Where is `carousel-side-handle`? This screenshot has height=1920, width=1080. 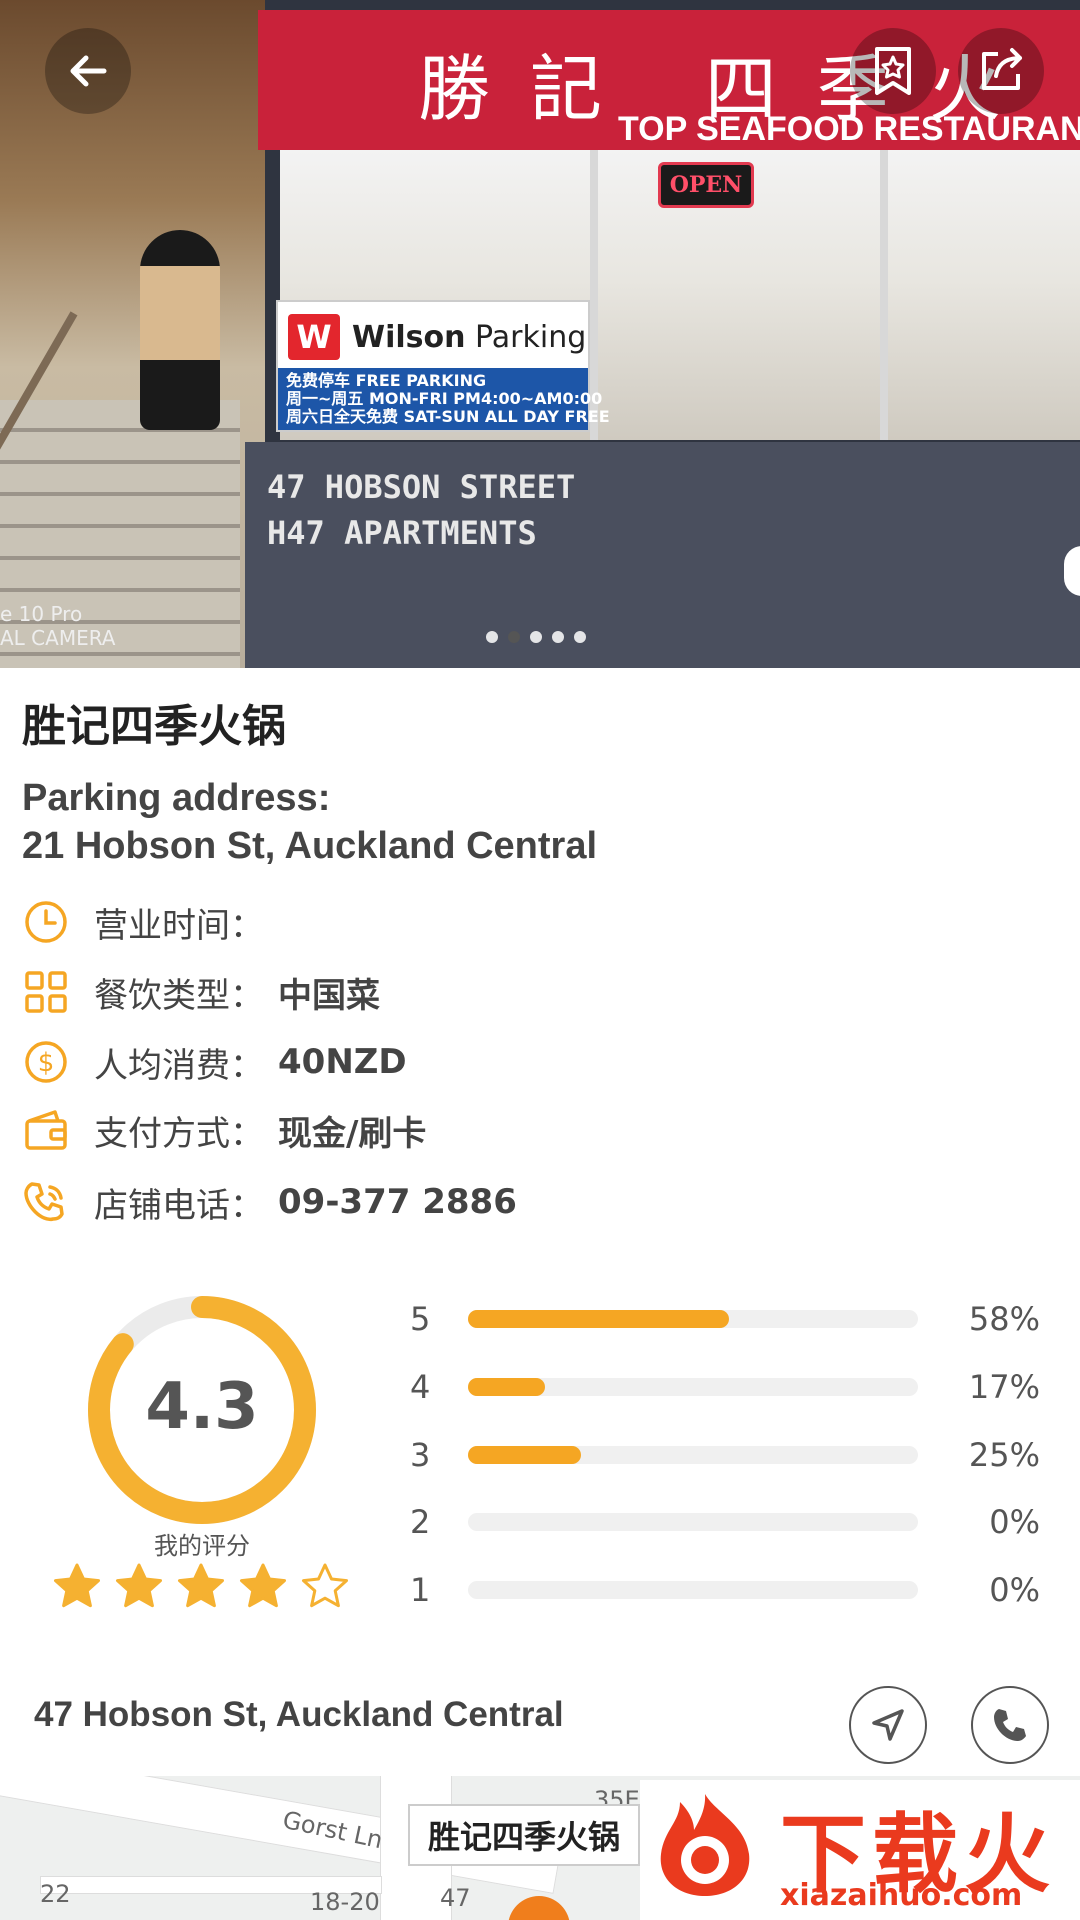
carousel-side-handle is located at coordinates (1072, 571).